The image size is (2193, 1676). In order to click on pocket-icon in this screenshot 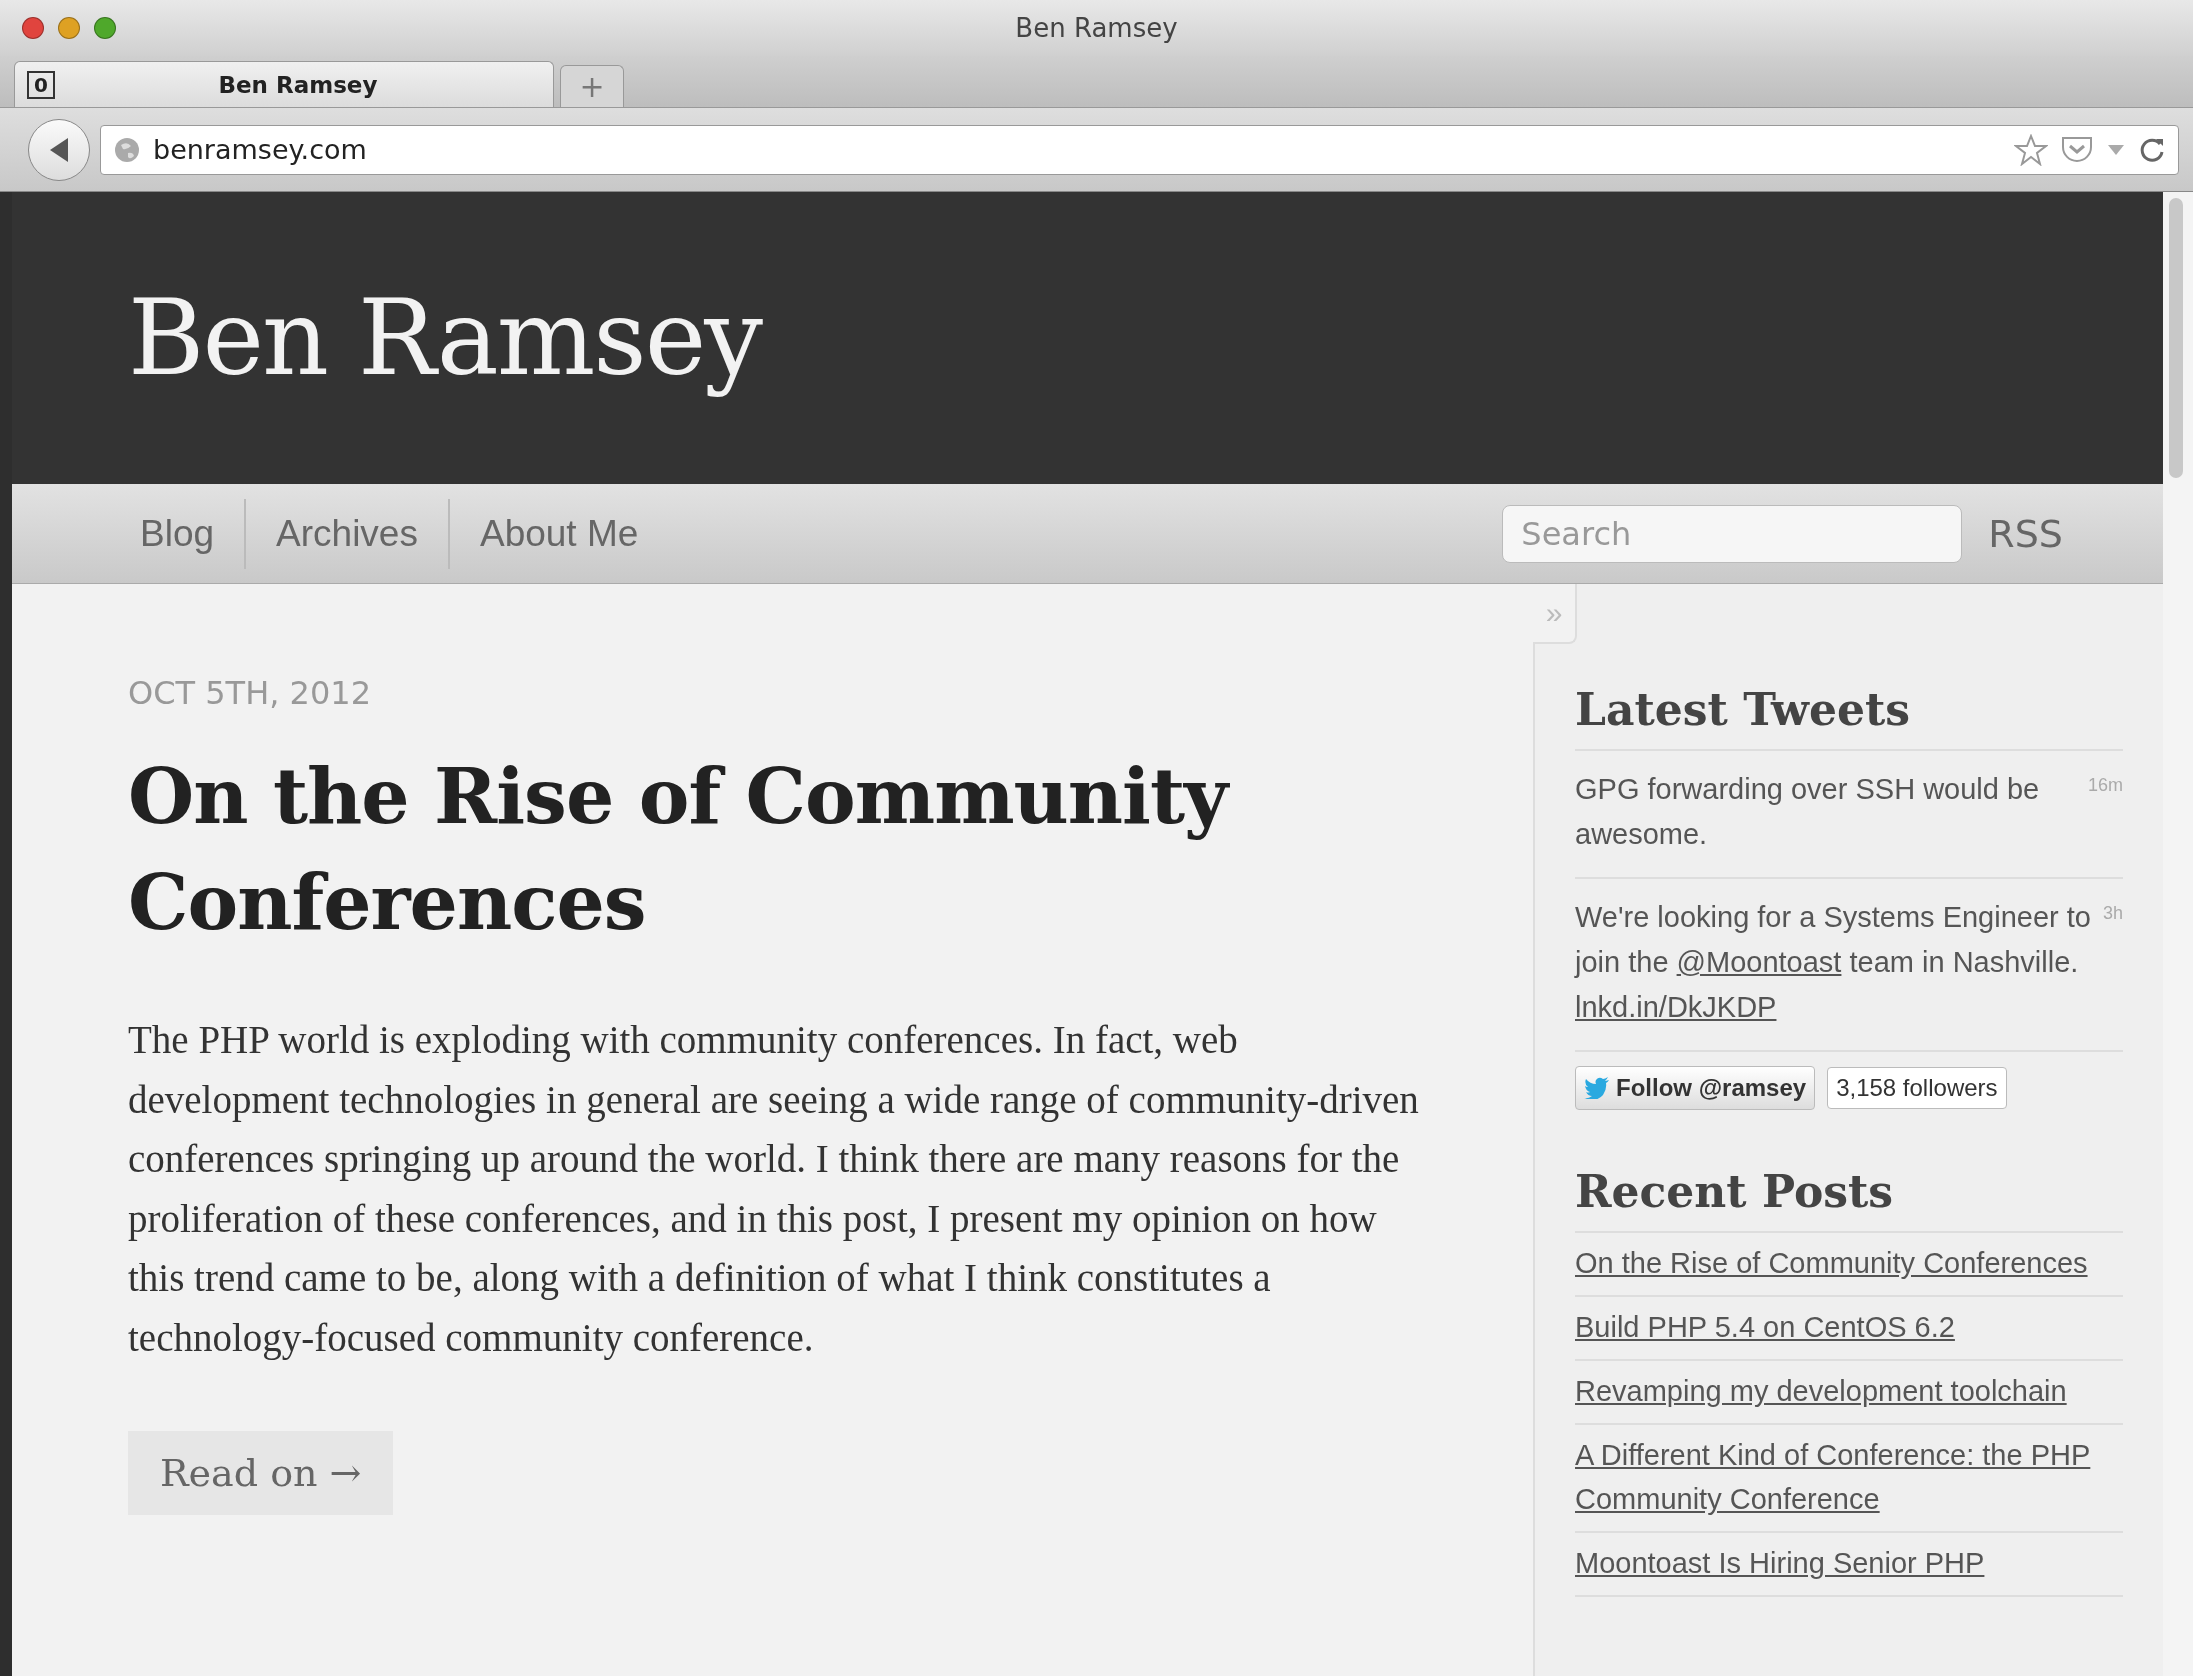, I will do `click(2077, 149)`.